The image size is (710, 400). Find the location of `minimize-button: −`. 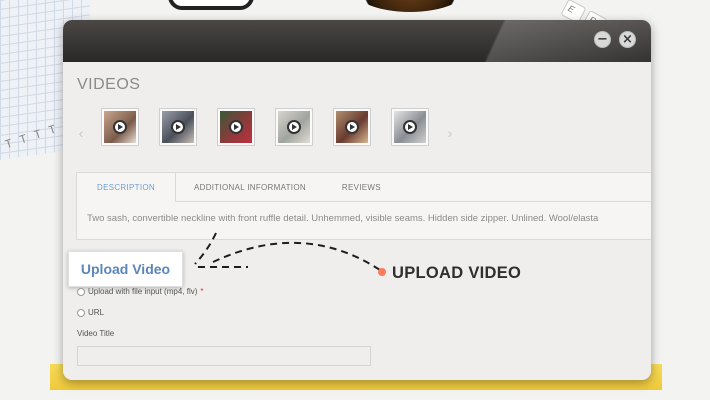

minimize-button: − is located at coordinates (602, 39).